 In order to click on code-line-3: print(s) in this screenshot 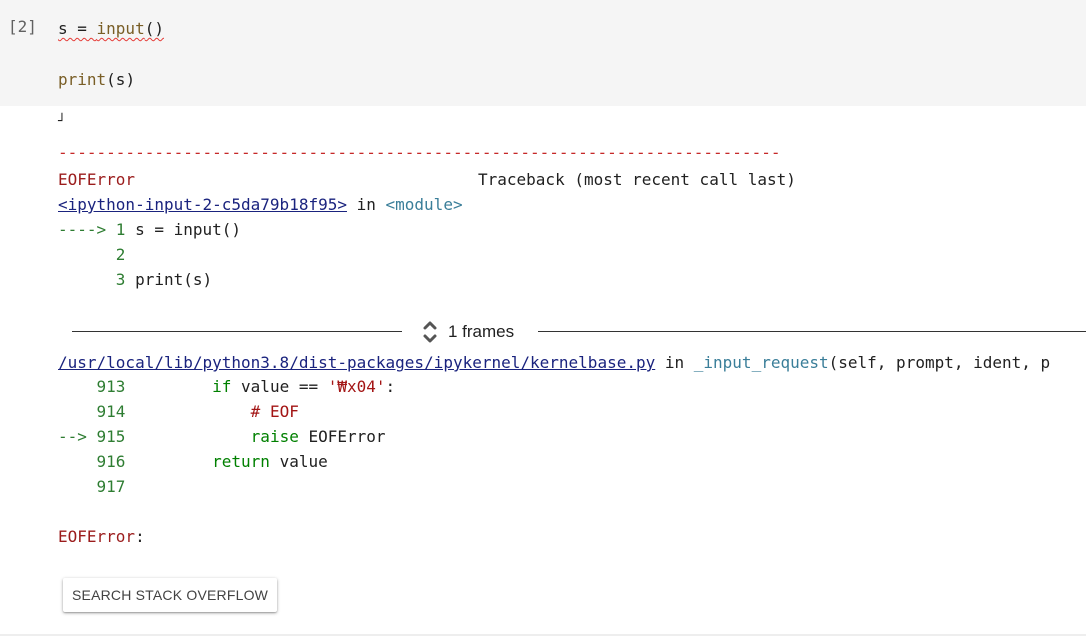, I will do `click(96, 79)`.